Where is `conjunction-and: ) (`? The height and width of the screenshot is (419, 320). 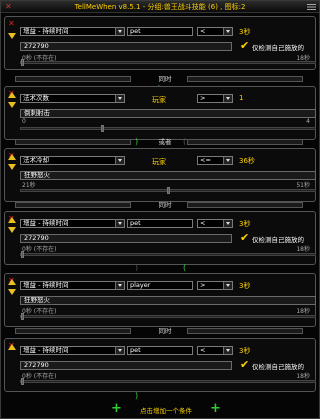 conjunction-and: ) ( is located at coordinates (159, 268).